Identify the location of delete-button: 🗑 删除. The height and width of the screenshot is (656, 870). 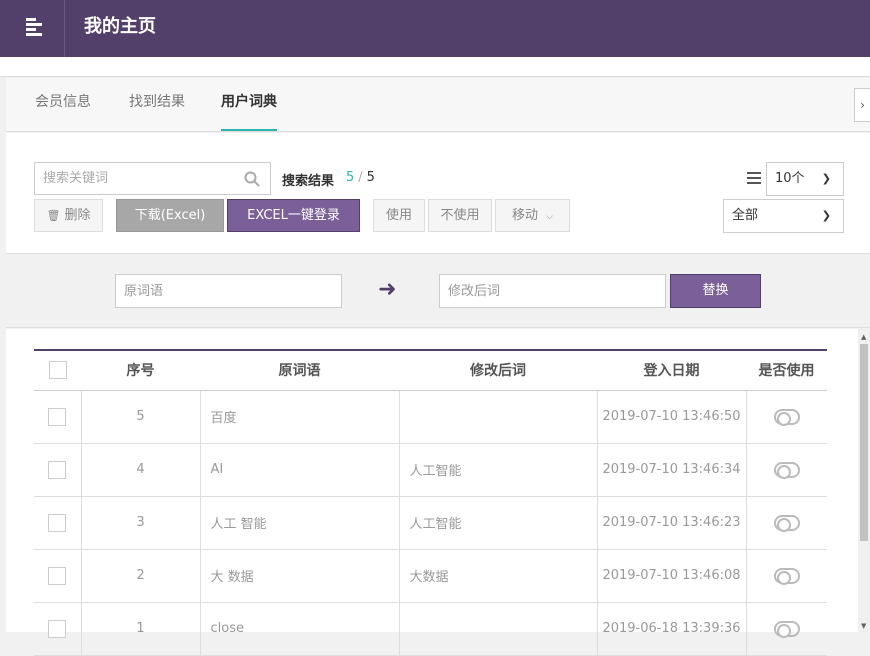
(68, 215).